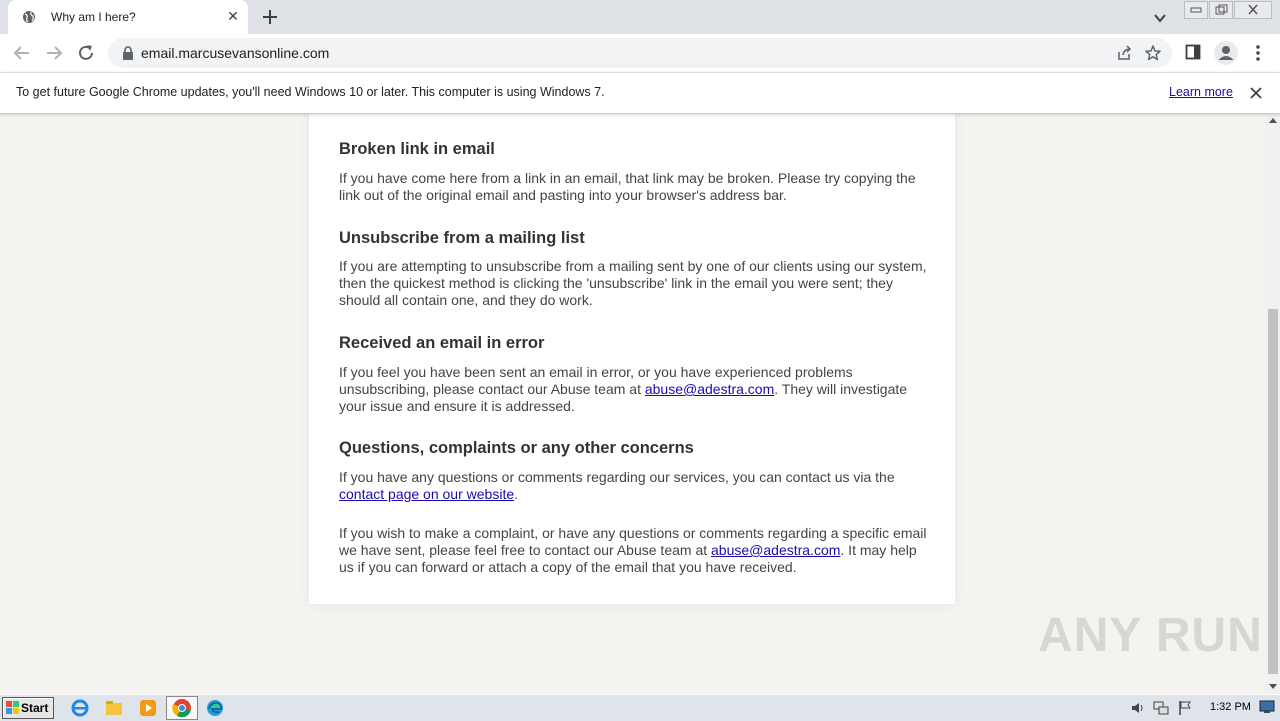 This screenshot has width=1280, height=721. Describe the element at coordinates (29, 17) in the screenshot. I see `globe-icon` at that location.